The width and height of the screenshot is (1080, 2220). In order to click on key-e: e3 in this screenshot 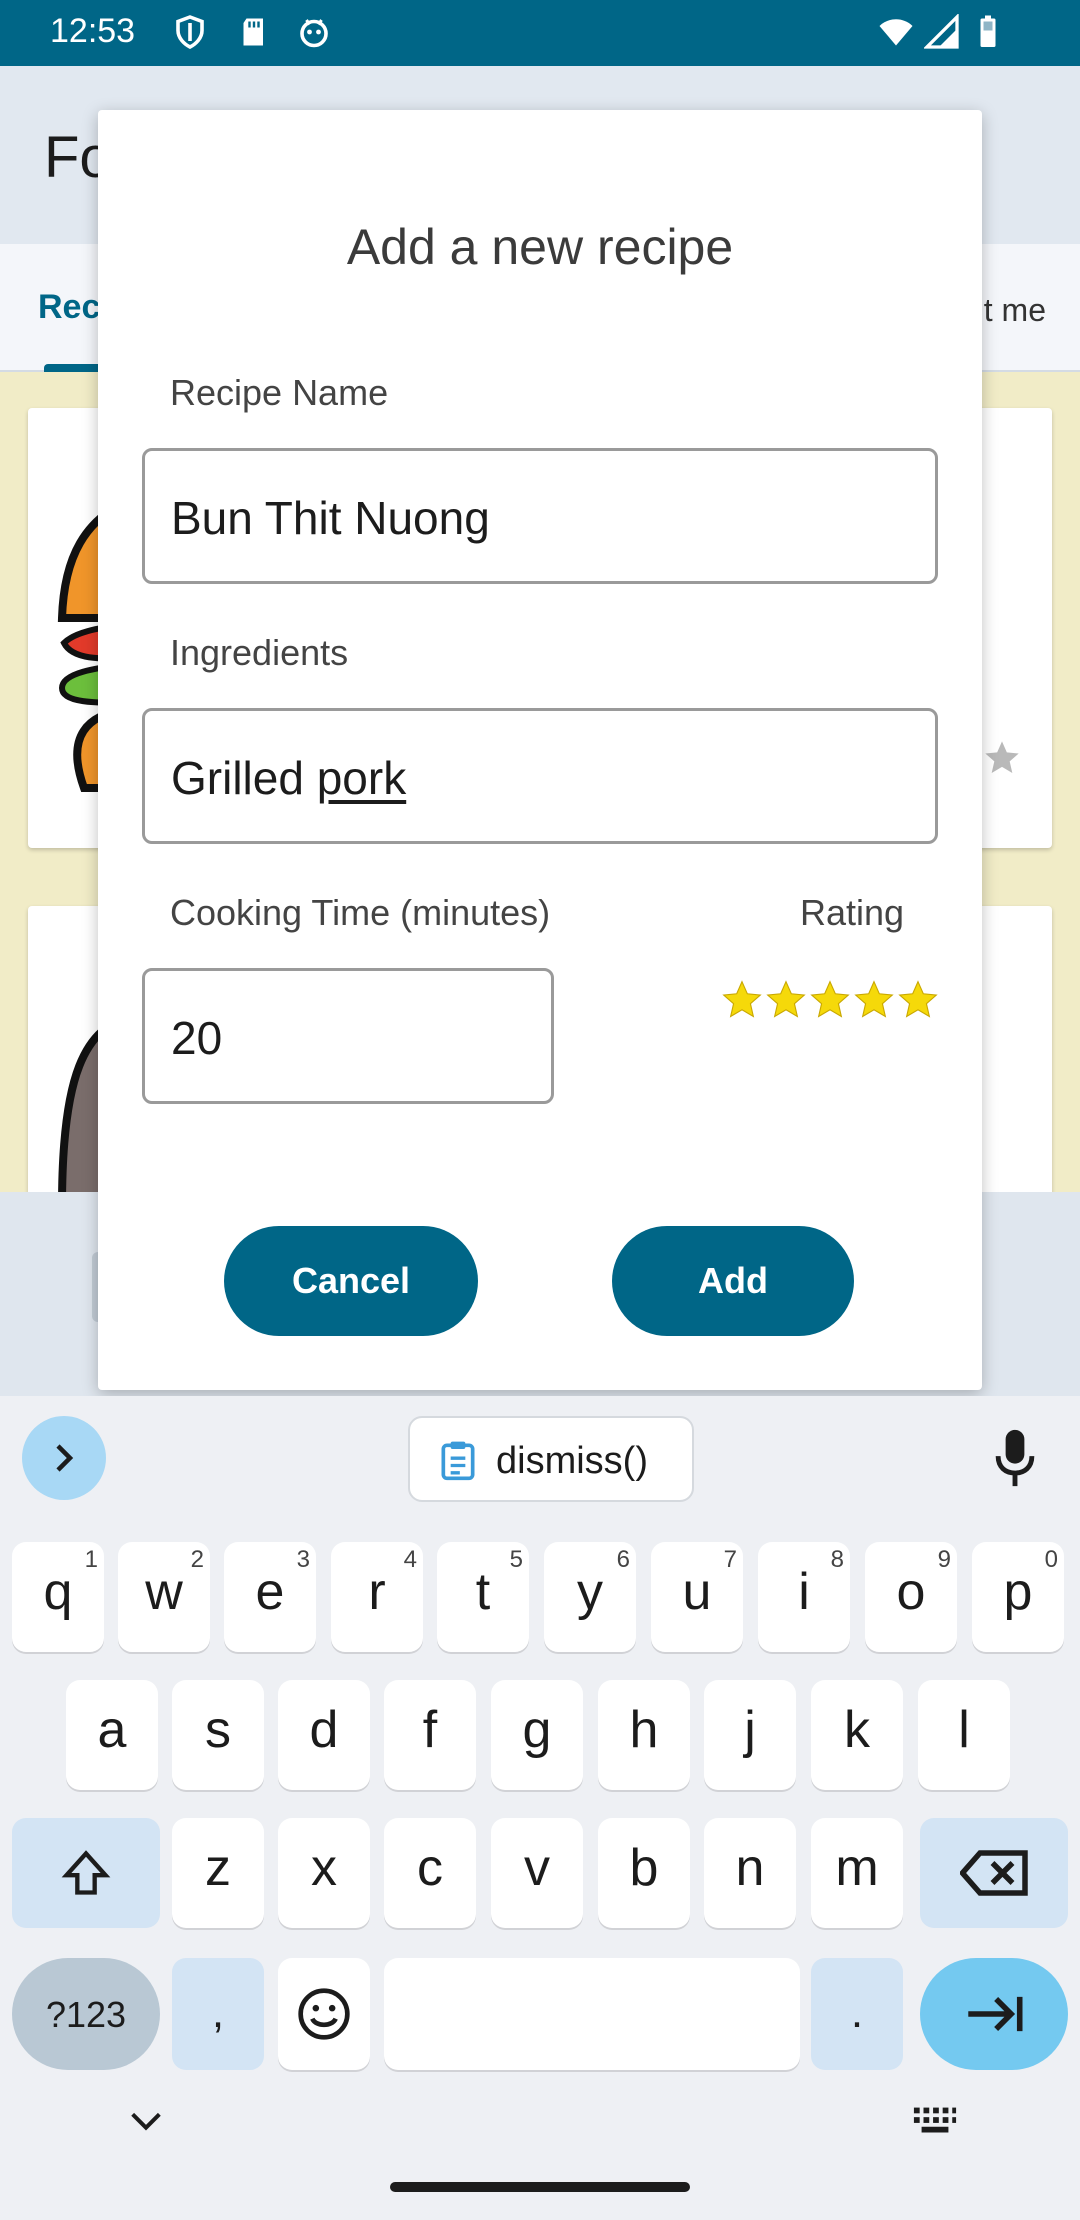, I will do `click(270, 1597)`.